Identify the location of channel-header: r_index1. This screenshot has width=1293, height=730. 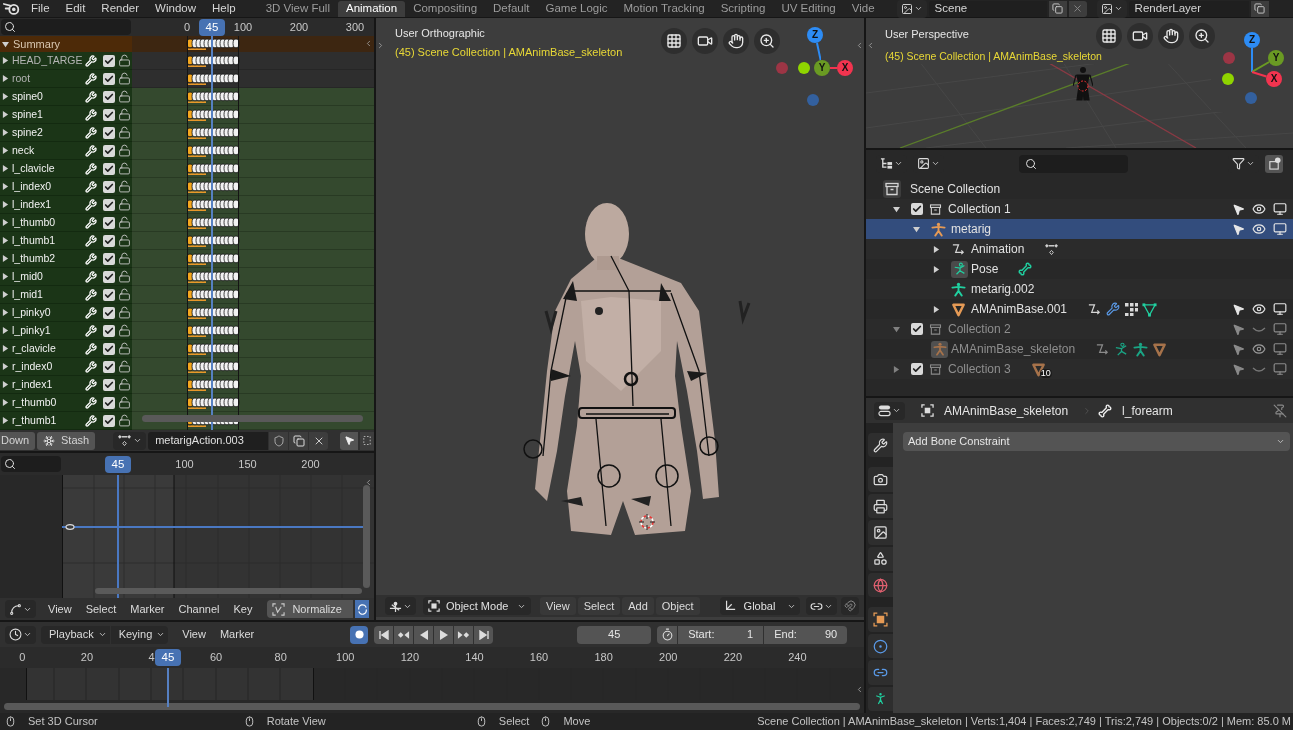
(66, 385).